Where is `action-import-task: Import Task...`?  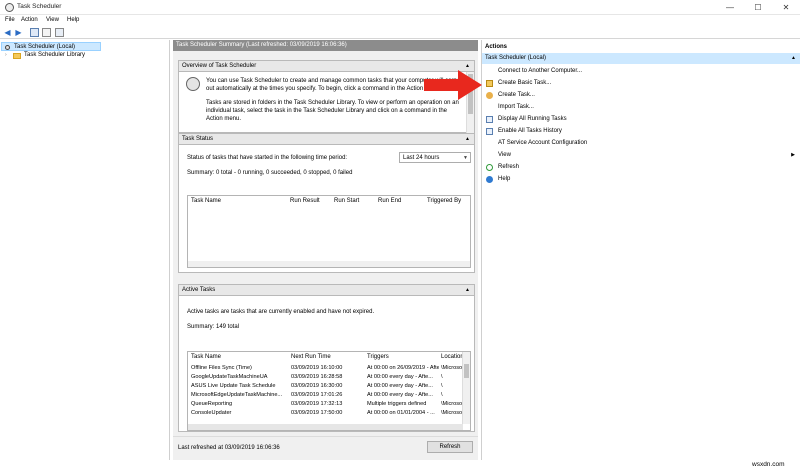
action-import-task: Import Task... is located at coordinates (641, 107).